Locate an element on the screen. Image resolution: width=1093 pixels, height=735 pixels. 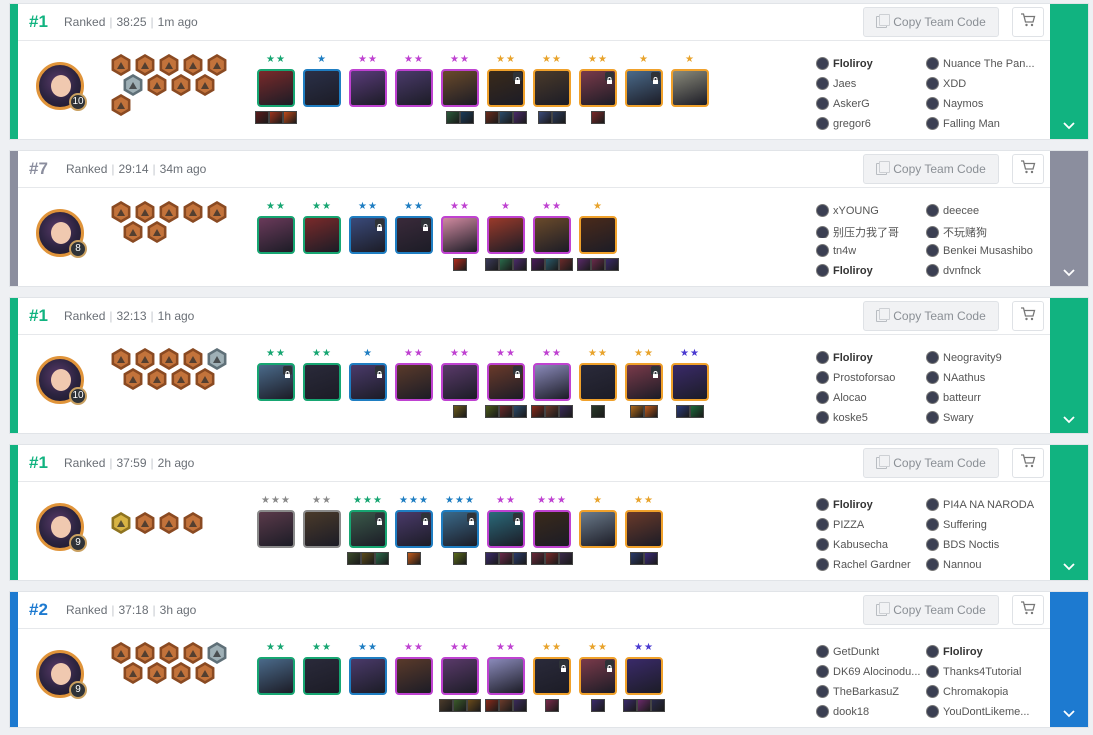
player-name: Kabusecha is located at coordinates (860, 545).